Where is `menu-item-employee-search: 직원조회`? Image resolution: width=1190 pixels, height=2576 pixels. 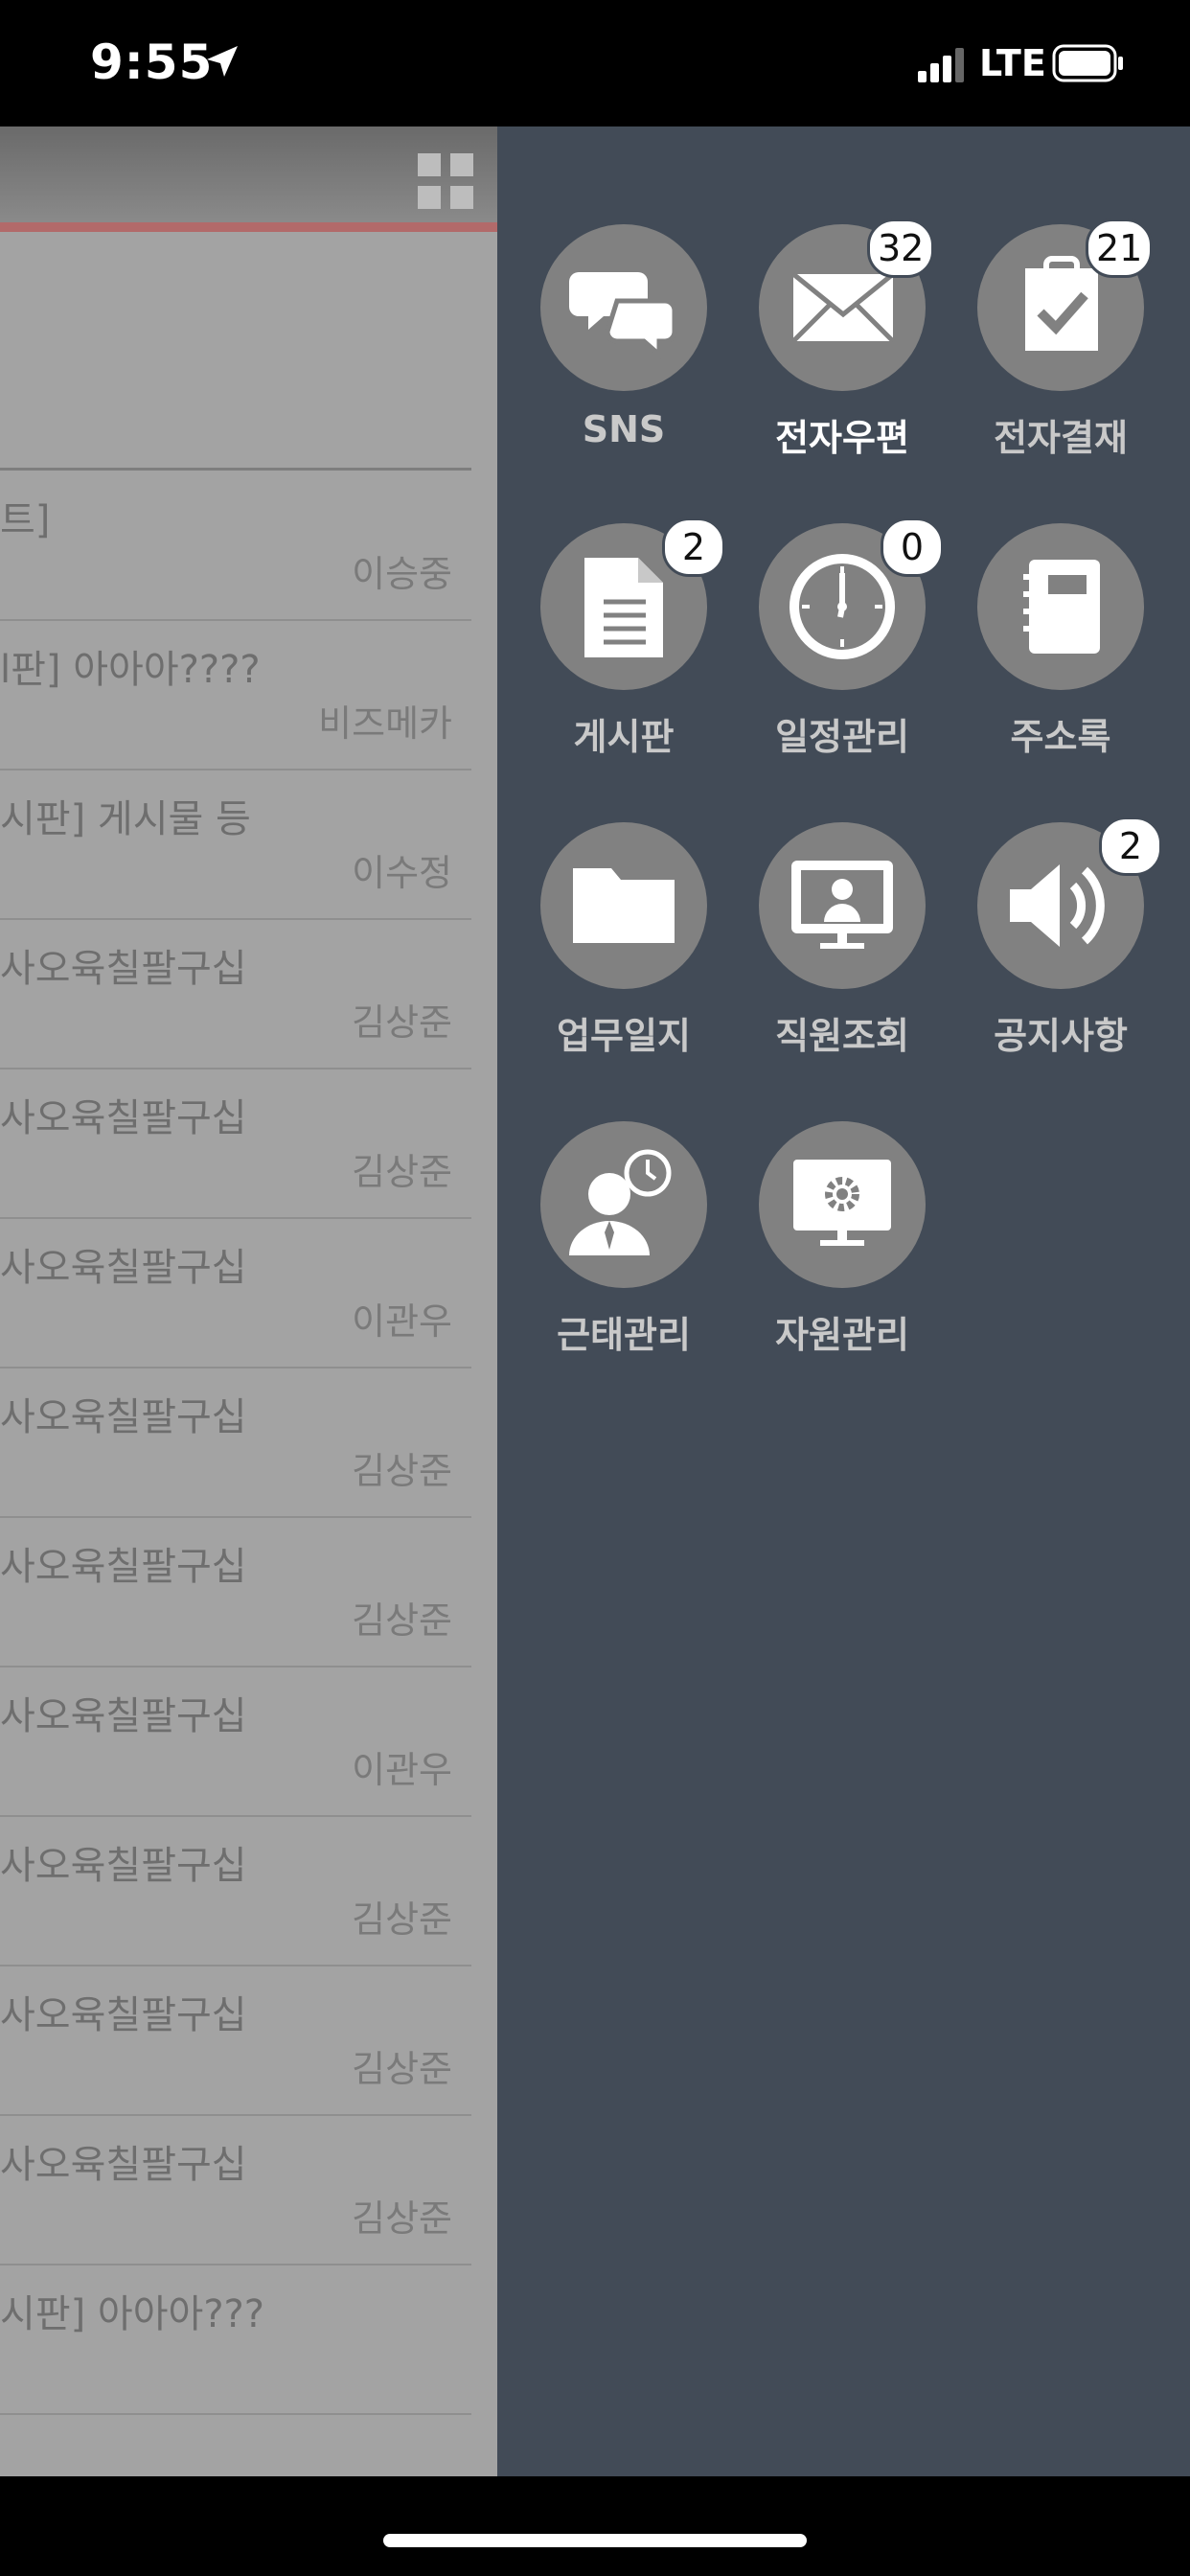 menu-item-employee-search: 직원조회 is located at coordinates (831, 946).